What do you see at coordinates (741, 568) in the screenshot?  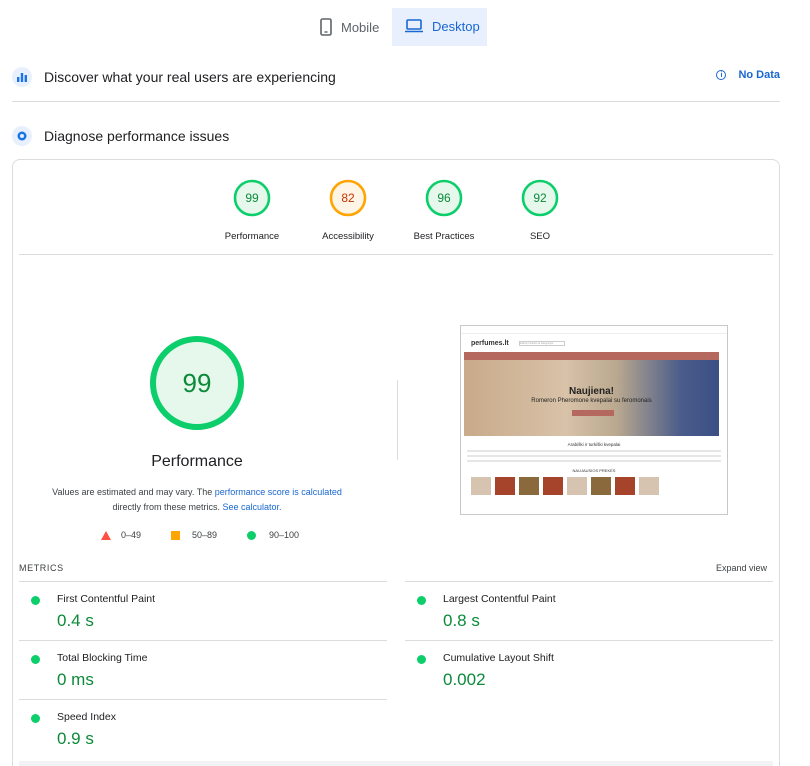 I see `expand-view-button: Expand view` at bounding box center [741, 568].